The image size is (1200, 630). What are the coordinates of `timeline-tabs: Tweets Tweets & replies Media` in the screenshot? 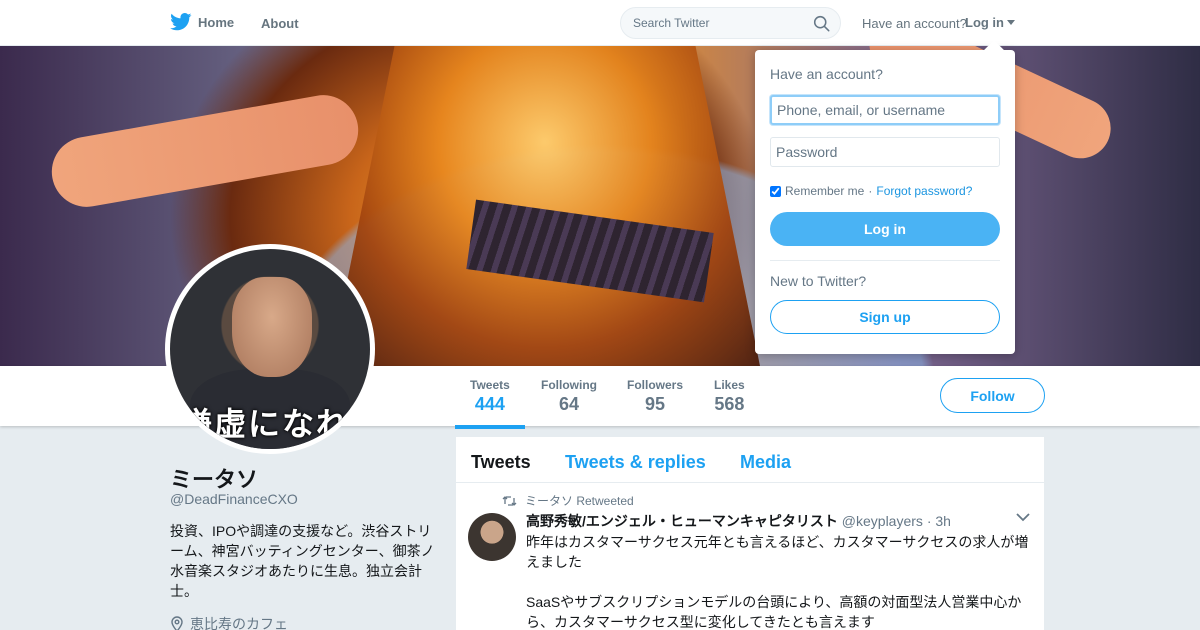 It's located at (750, 460).